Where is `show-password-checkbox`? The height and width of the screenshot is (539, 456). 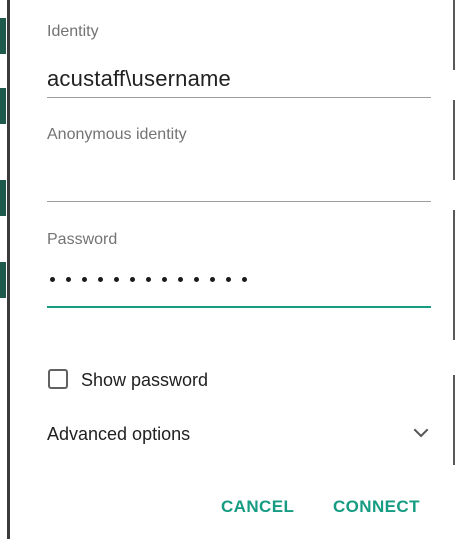 show-password-checkbox is located at coordinates (58, 379).